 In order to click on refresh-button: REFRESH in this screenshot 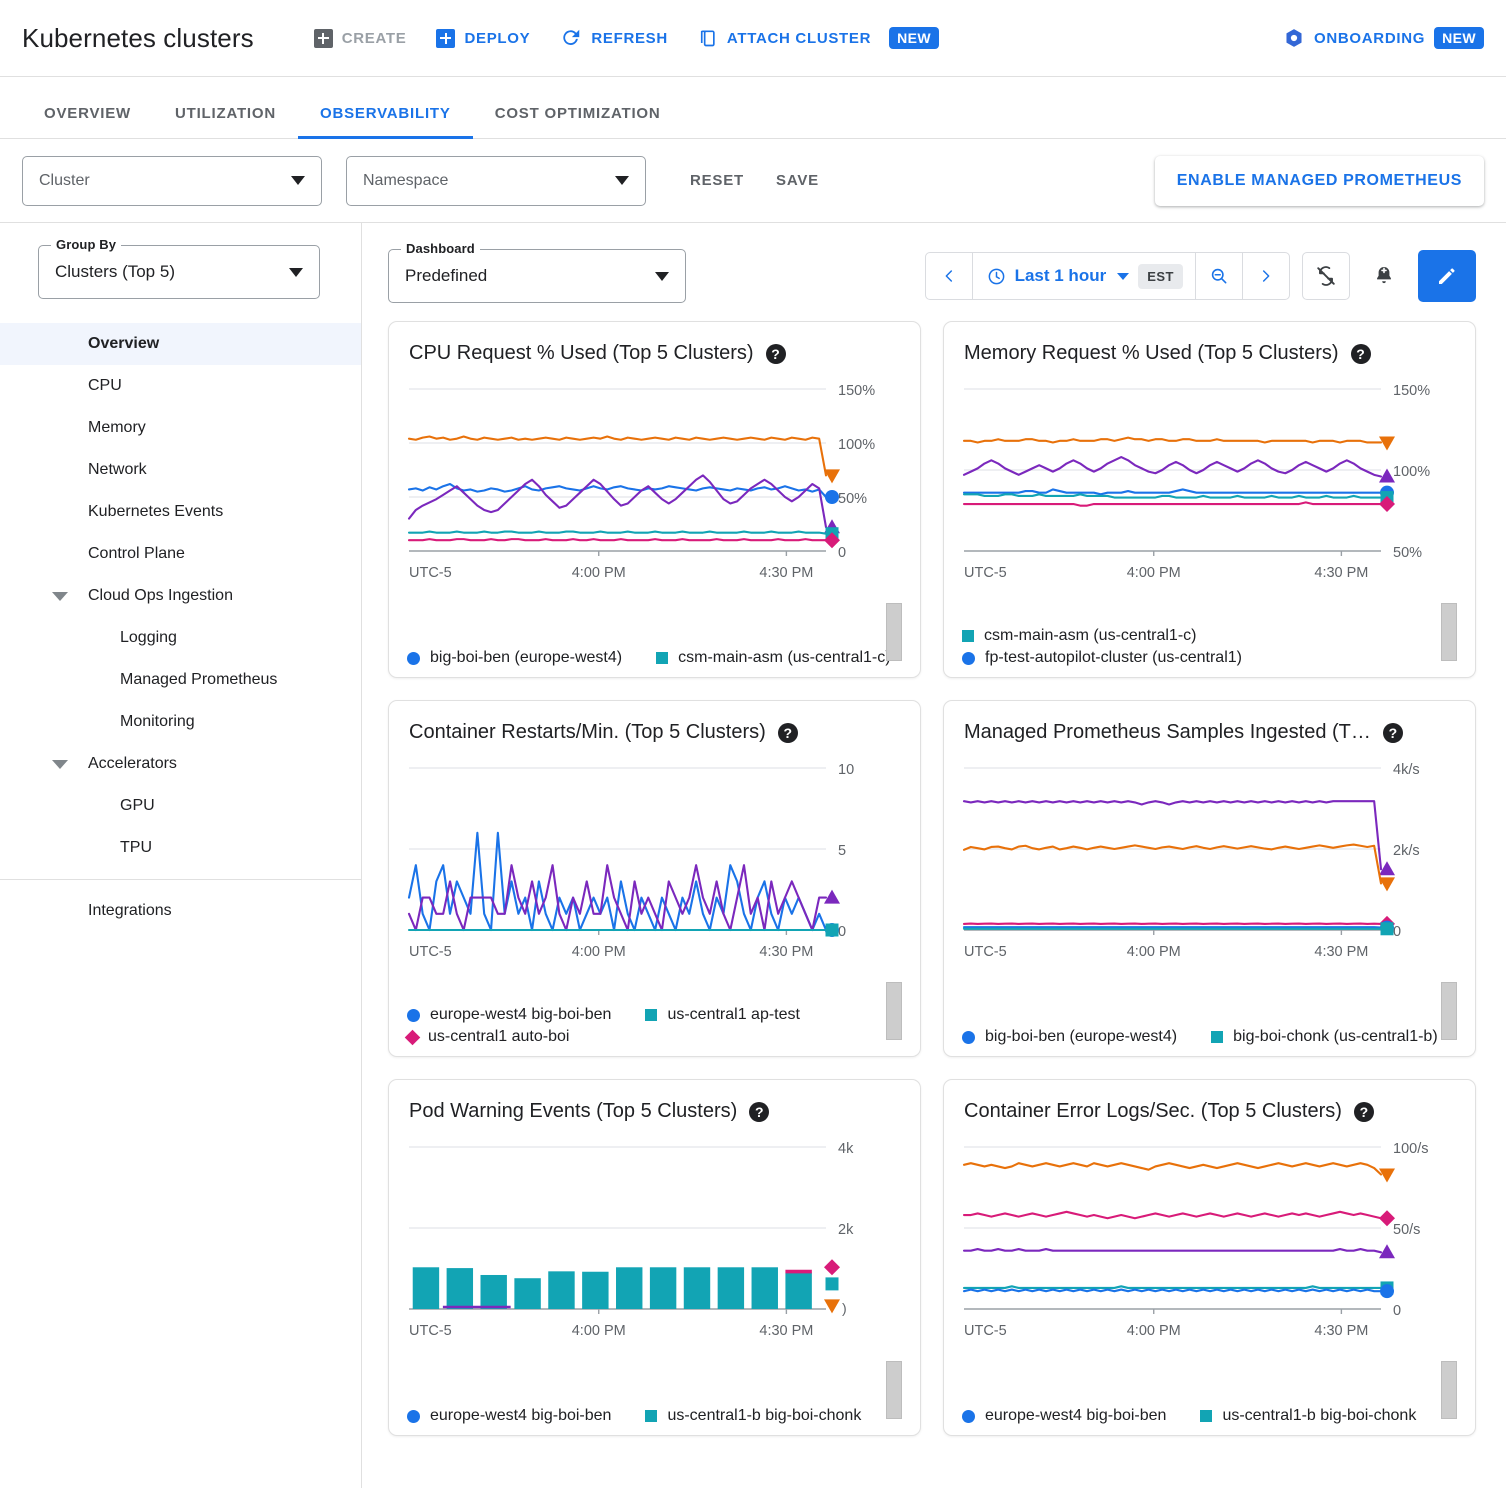, I will do `click(614, 38)`.